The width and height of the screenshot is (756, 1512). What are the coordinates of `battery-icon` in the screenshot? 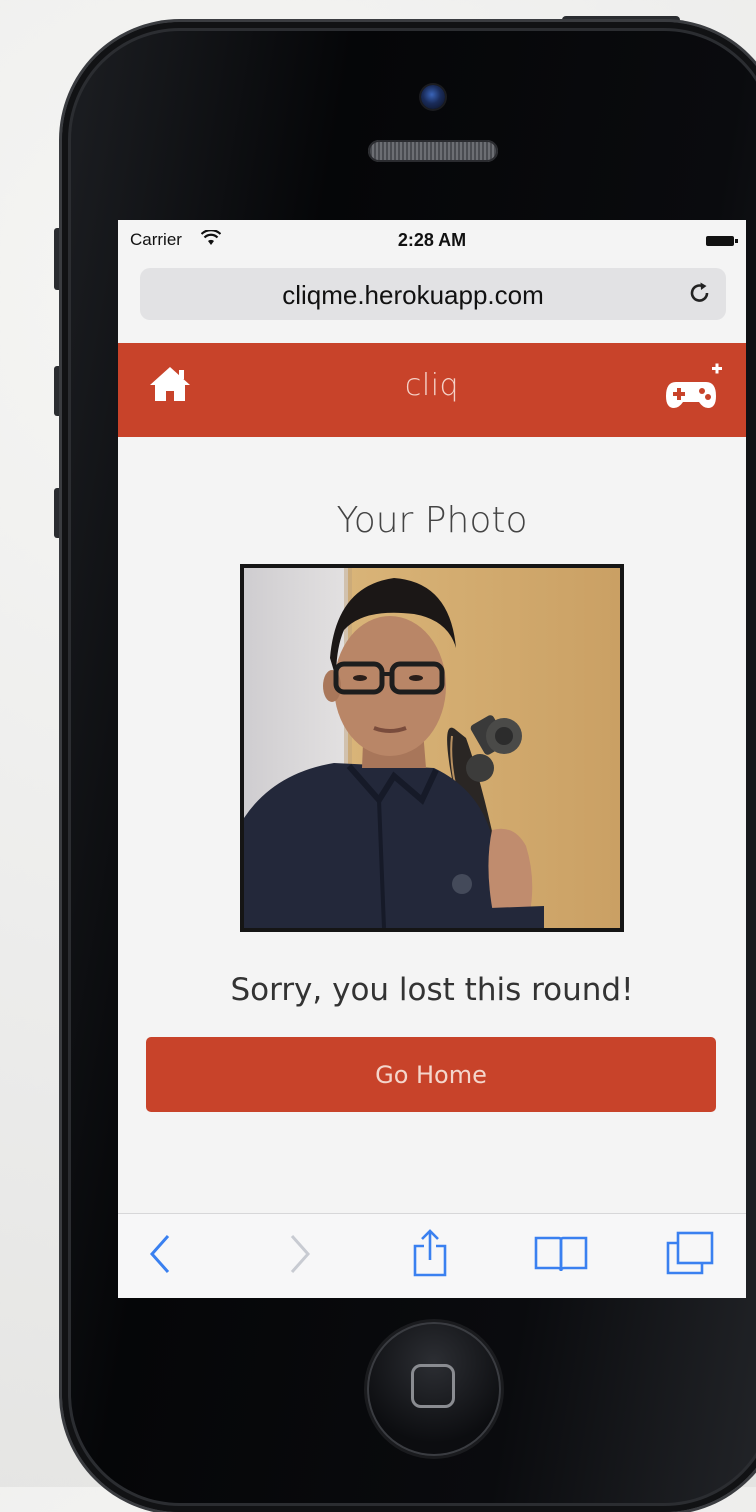 It's located at (722, 241).